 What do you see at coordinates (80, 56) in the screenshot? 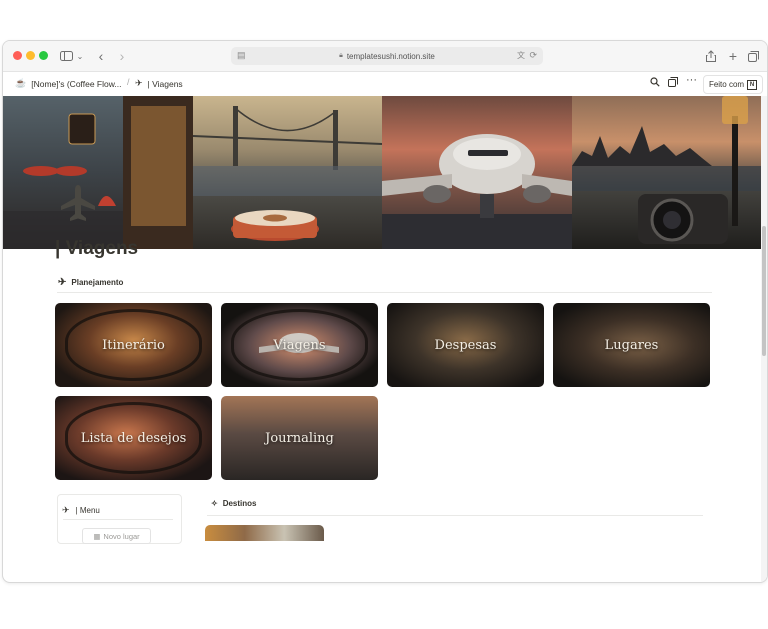
I see `chevron-down-icon: ⌄` at bounding box center [80, 56].